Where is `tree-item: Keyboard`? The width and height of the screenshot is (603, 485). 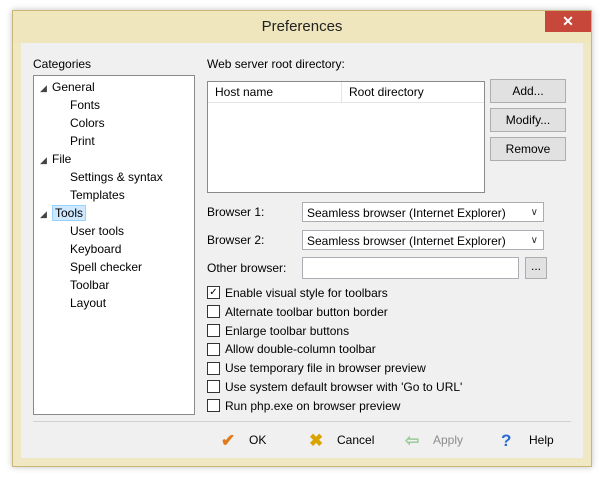 tree-item: Keyboard is located at coordinates (95, 249).